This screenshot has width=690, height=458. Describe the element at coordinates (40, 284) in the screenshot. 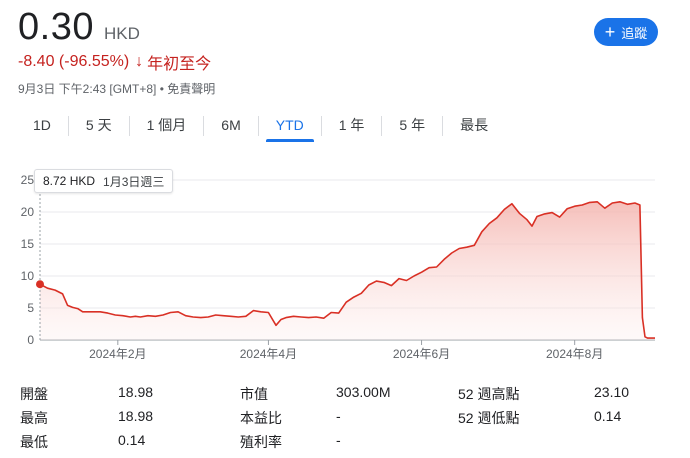

I see `hover-point` at that location.